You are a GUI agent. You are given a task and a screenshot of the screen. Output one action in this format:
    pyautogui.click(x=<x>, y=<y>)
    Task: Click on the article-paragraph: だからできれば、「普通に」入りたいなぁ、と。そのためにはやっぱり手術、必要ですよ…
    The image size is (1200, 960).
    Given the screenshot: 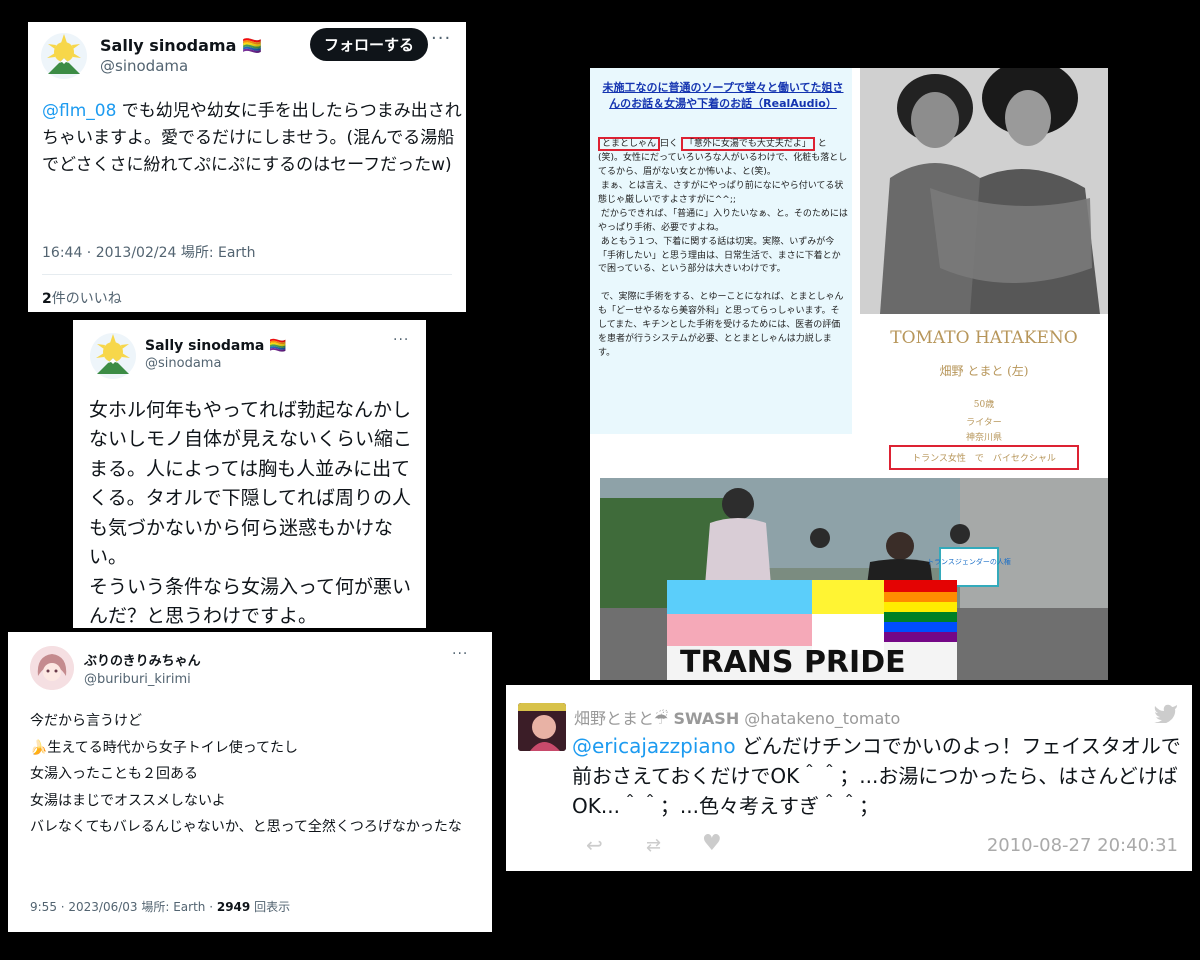 What is the action you would take?
    pyautogui.click(x=723, y=220)
    